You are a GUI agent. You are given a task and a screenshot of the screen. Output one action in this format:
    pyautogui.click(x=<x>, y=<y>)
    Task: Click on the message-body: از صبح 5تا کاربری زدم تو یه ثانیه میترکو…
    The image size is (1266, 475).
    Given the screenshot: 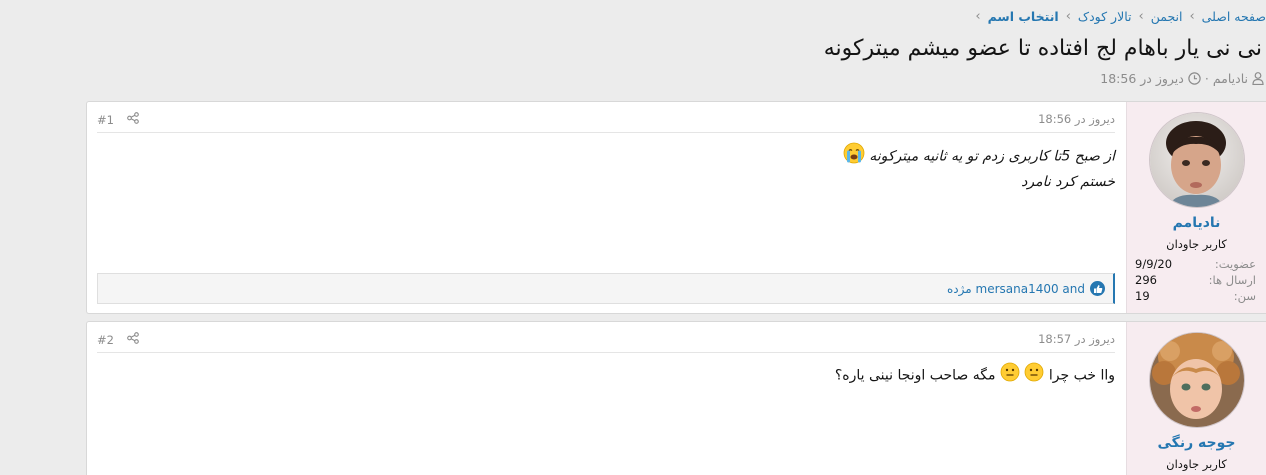 What is the action you would take?
    pyautogui.click(x=606, y=167)
    